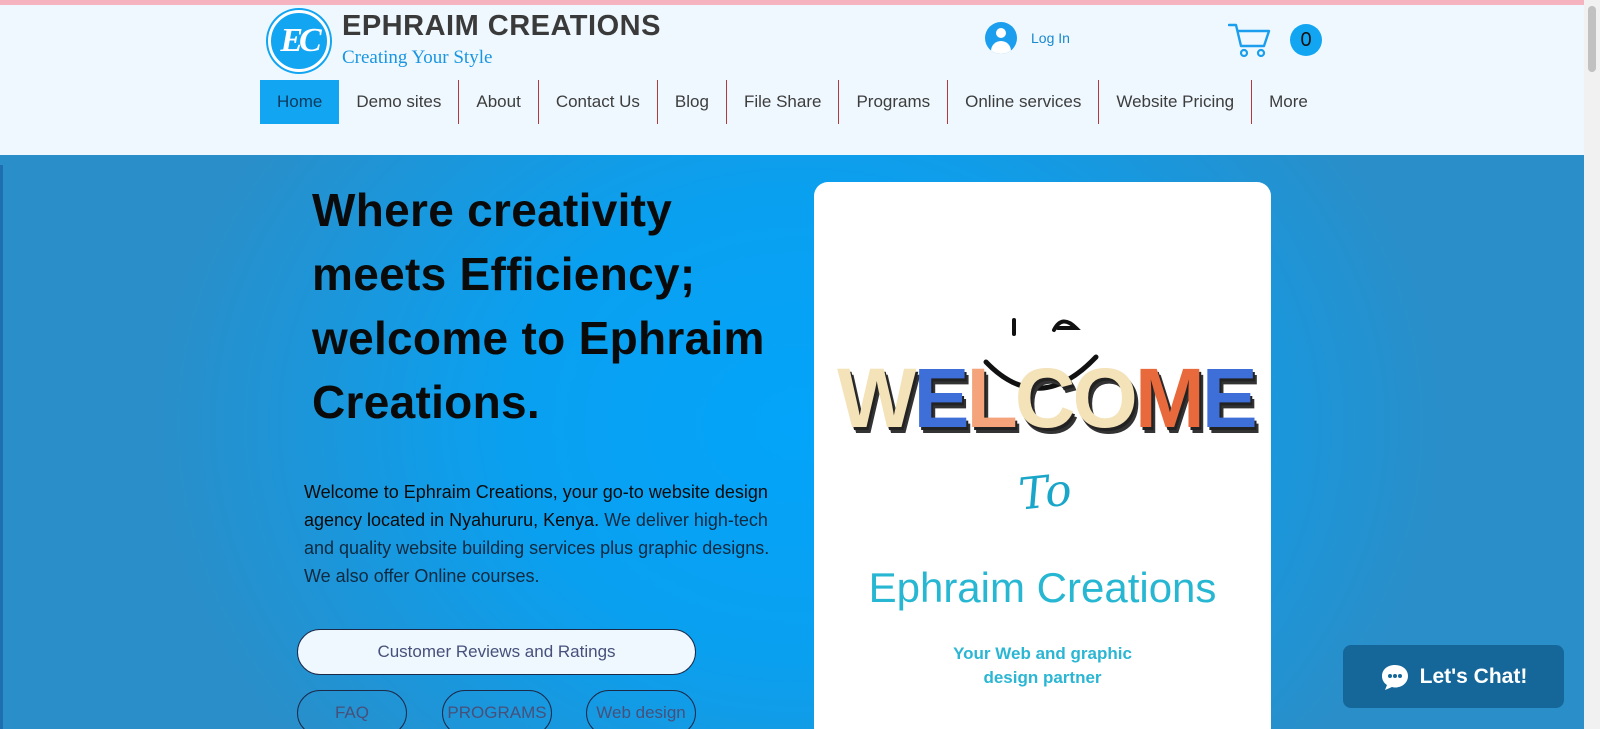 The height and width of the screenshot is (729, 1600). I want to click on nav-item-programs: Programs, so click(894, 102).